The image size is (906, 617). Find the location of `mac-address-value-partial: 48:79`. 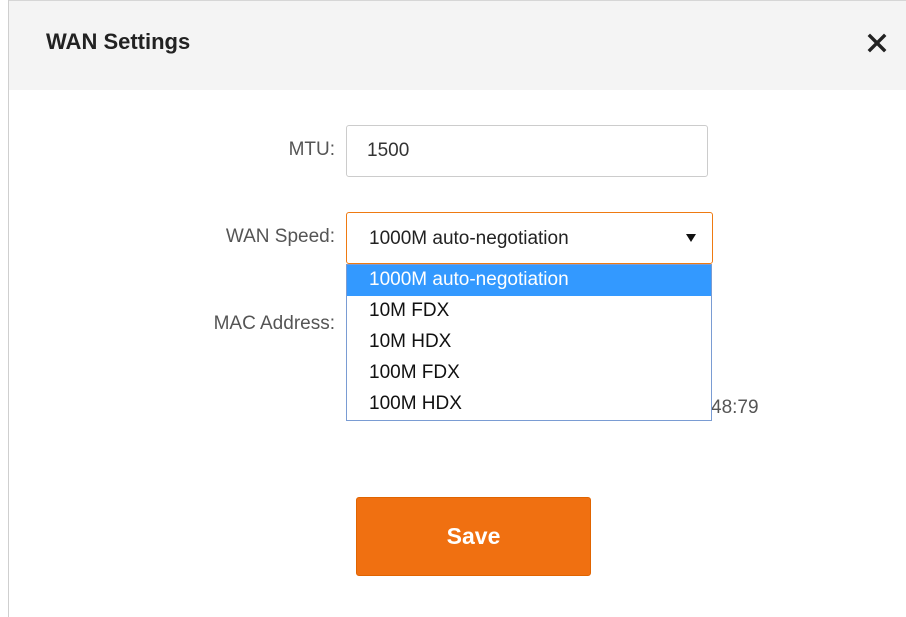

mac-address-value-partial: 48:79 is located at coordinates (735, 407).